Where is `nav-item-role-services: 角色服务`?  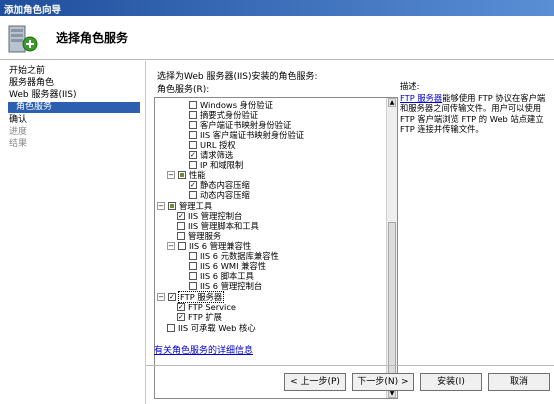 nav-item-role-services: 角色服务 is located at coordinates (74, 107).